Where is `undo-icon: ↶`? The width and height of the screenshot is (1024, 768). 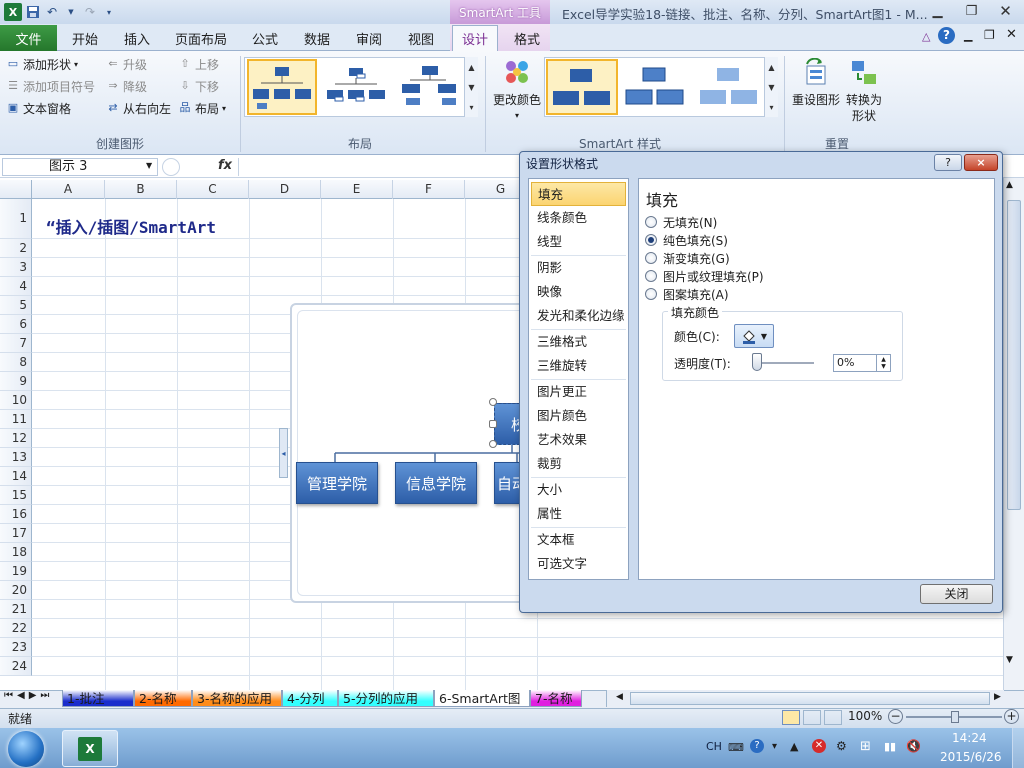
undo-icon: ↶ is located at coordinates (52, 12).